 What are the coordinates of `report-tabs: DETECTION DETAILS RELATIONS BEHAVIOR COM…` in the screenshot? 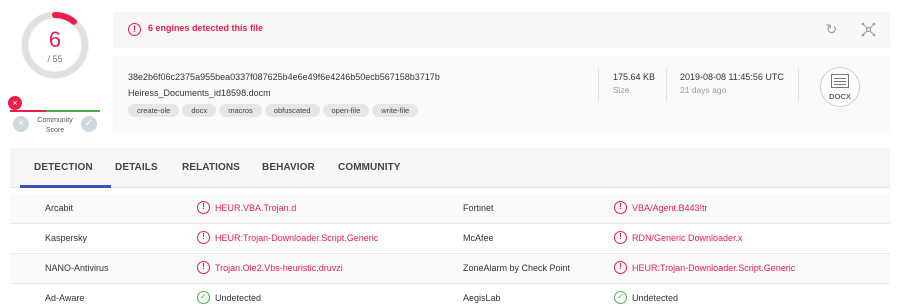 It's located at (450, 168).